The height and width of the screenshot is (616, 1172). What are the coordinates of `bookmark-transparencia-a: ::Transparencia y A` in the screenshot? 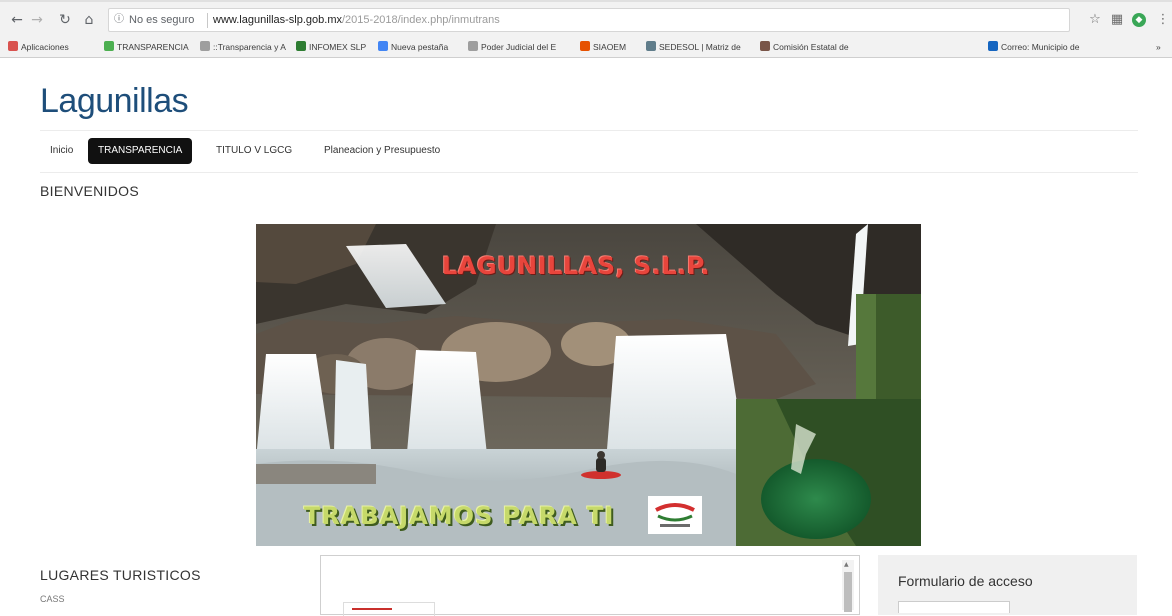 It's located at (243, 47).